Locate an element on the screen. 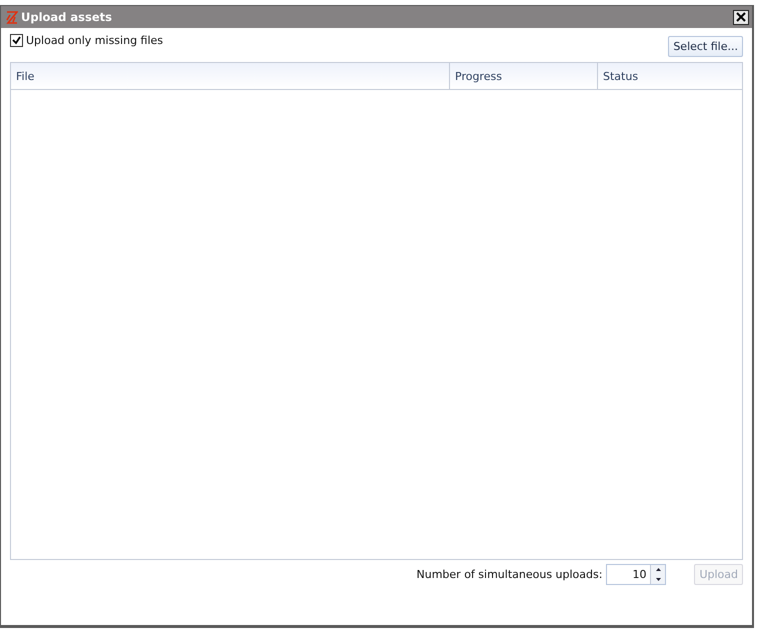 The height and width of the screenshot is (632, 757). column-header: File is located at coordinates (230, 76).